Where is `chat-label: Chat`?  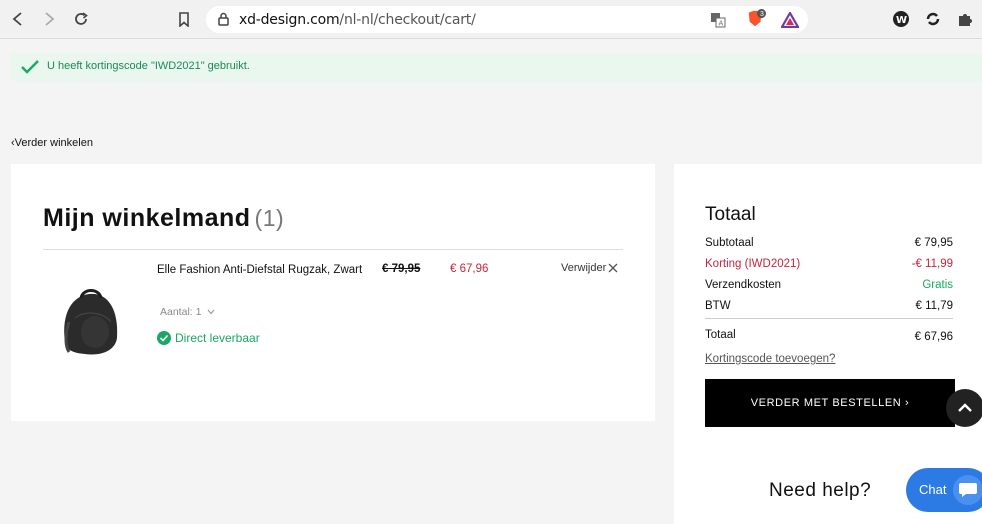 chat-label: Chat is located at coordinates (933, 489).